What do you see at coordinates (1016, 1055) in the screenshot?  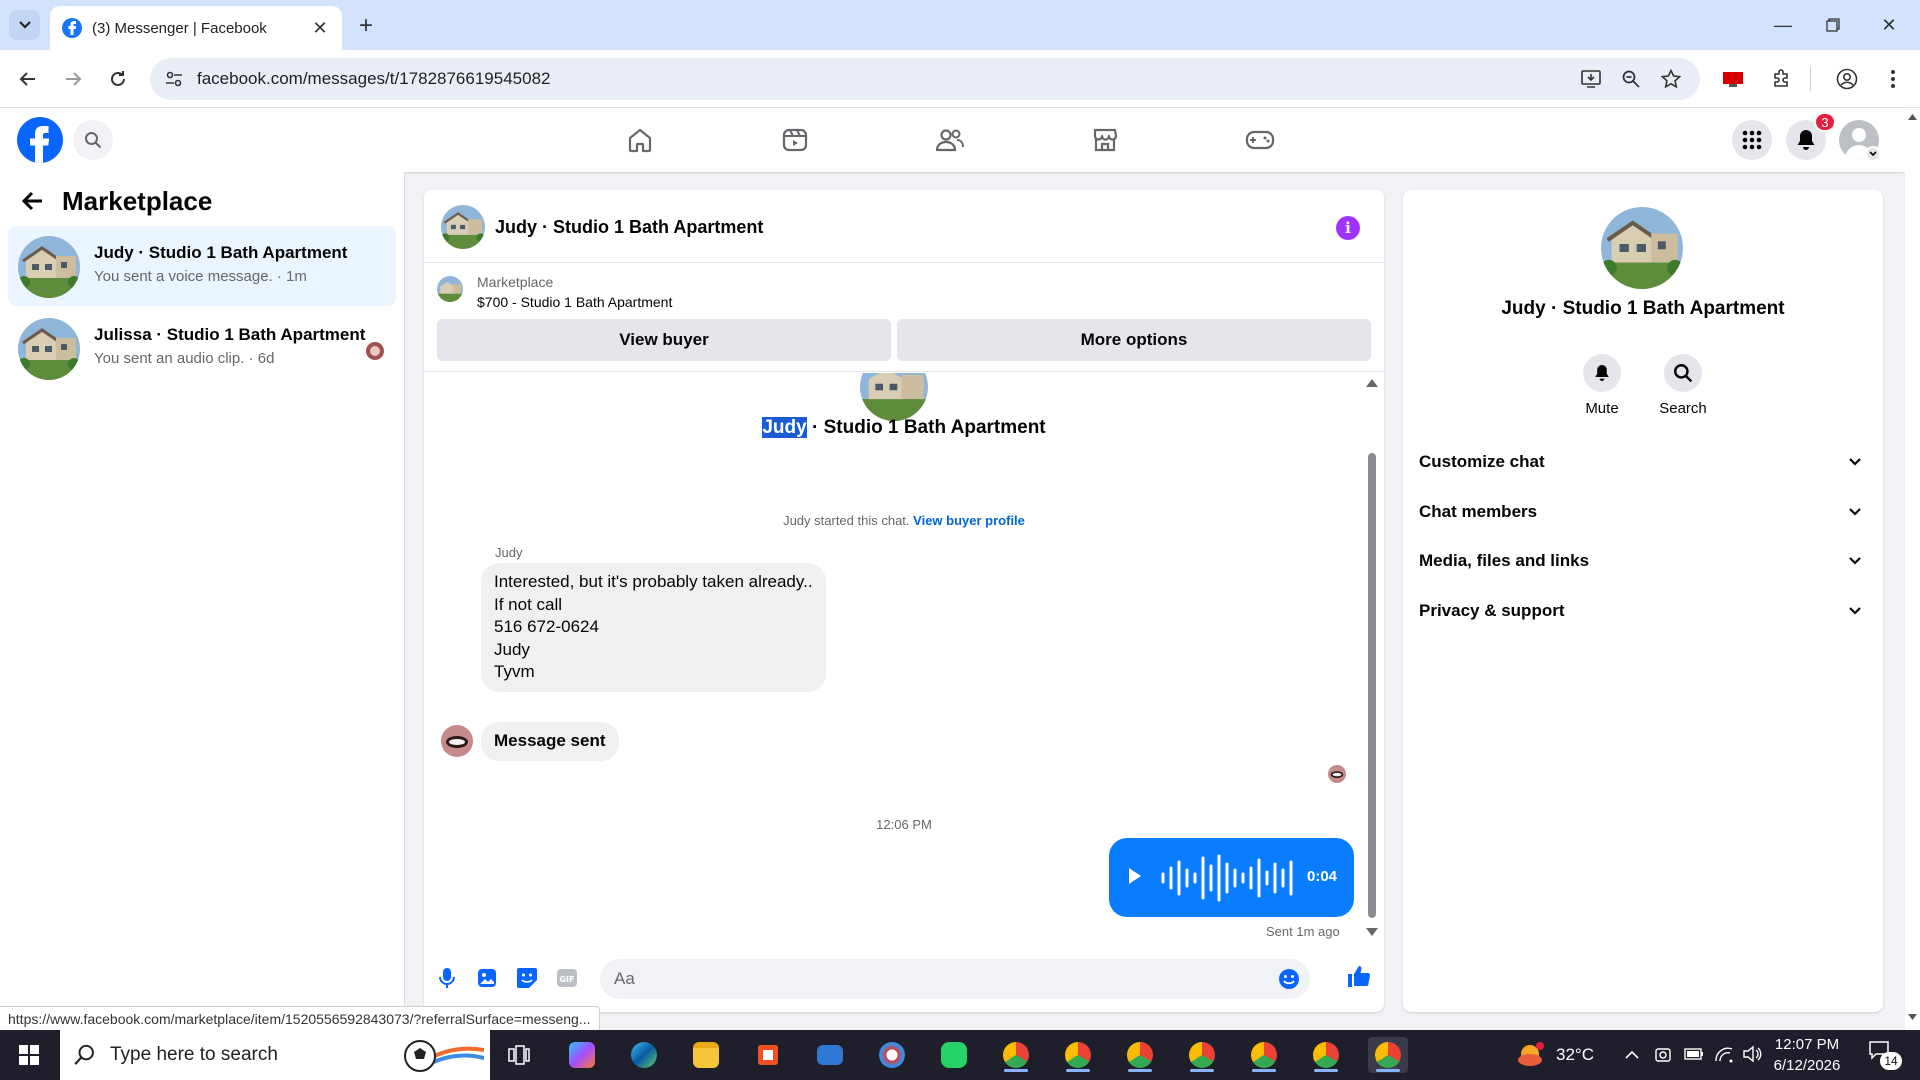 I see `chrome-app-m` at bounding box center [1016, 1055].